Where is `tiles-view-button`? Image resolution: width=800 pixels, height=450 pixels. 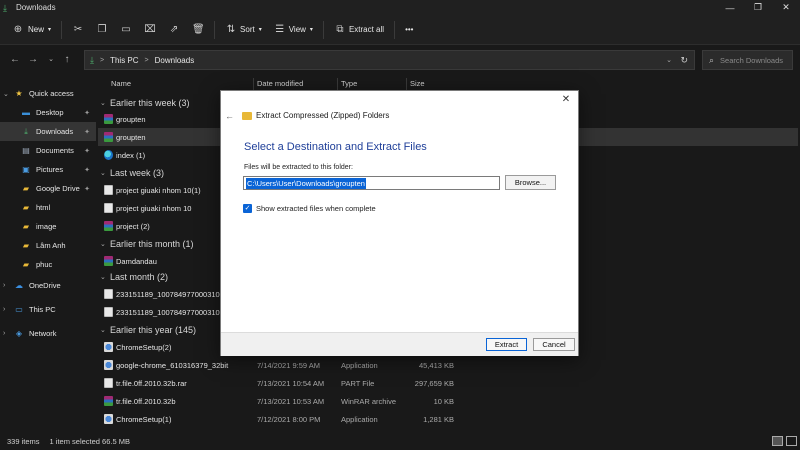 tiles-view-button is located at coordinates (791, 441).